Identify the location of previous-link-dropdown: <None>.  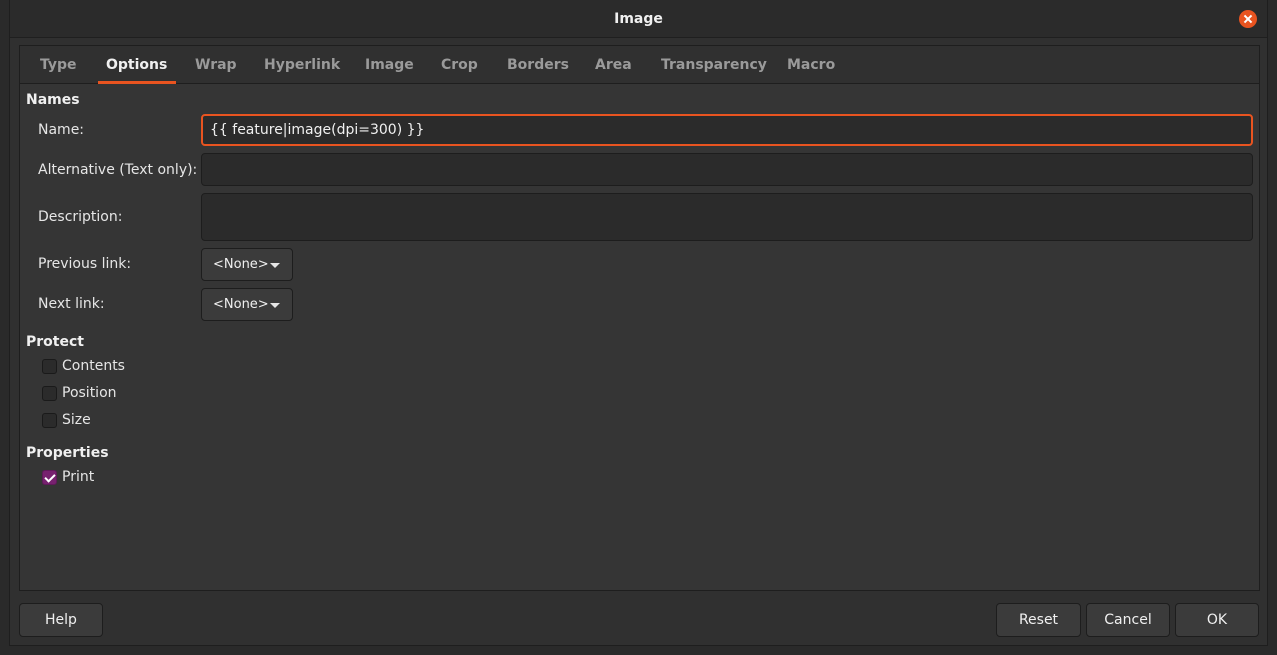
(247, 264).